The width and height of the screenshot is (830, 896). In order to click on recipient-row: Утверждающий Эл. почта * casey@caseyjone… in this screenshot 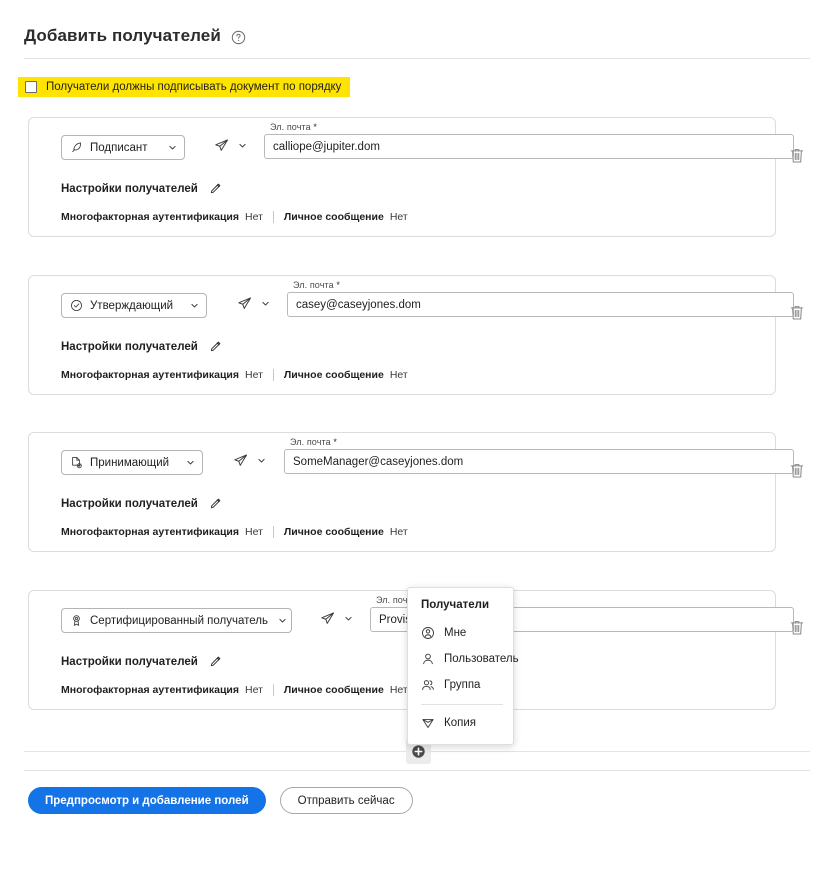, I will do `click(411, 304)`.